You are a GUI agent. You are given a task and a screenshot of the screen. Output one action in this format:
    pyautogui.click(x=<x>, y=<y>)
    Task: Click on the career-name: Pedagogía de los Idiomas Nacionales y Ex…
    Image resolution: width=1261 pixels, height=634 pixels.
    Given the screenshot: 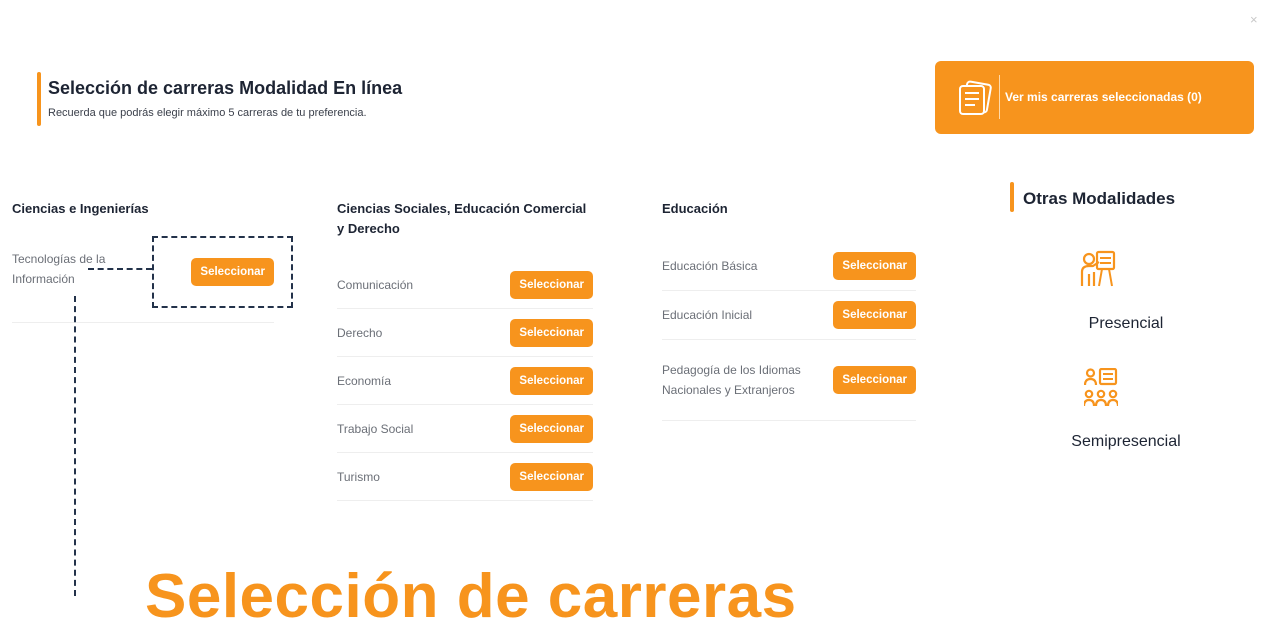 What is the action you would take?
    pyautogui.click(x=731, y=380)
    